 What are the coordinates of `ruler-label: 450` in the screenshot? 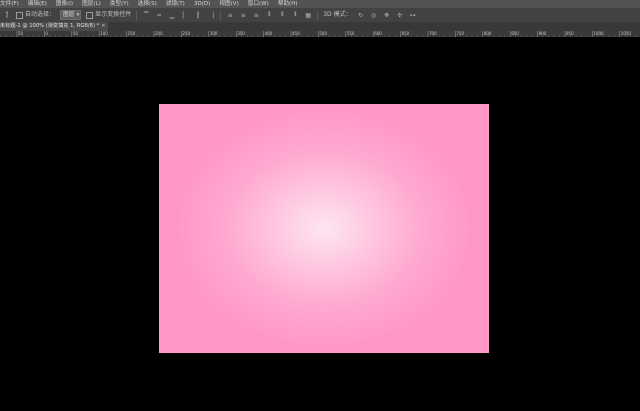 It's located at (296, 33).